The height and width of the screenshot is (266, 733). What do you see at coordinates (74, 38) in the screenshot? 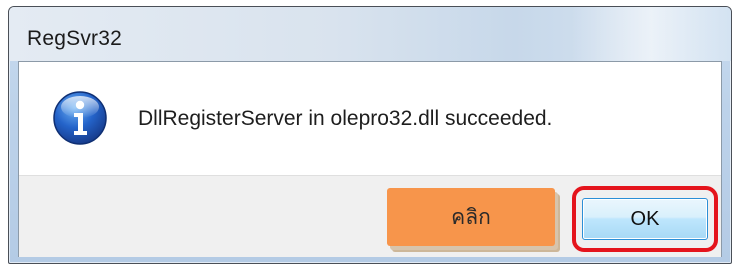
I see `window-title: RegSvr32` at bounding box center [74, 38].